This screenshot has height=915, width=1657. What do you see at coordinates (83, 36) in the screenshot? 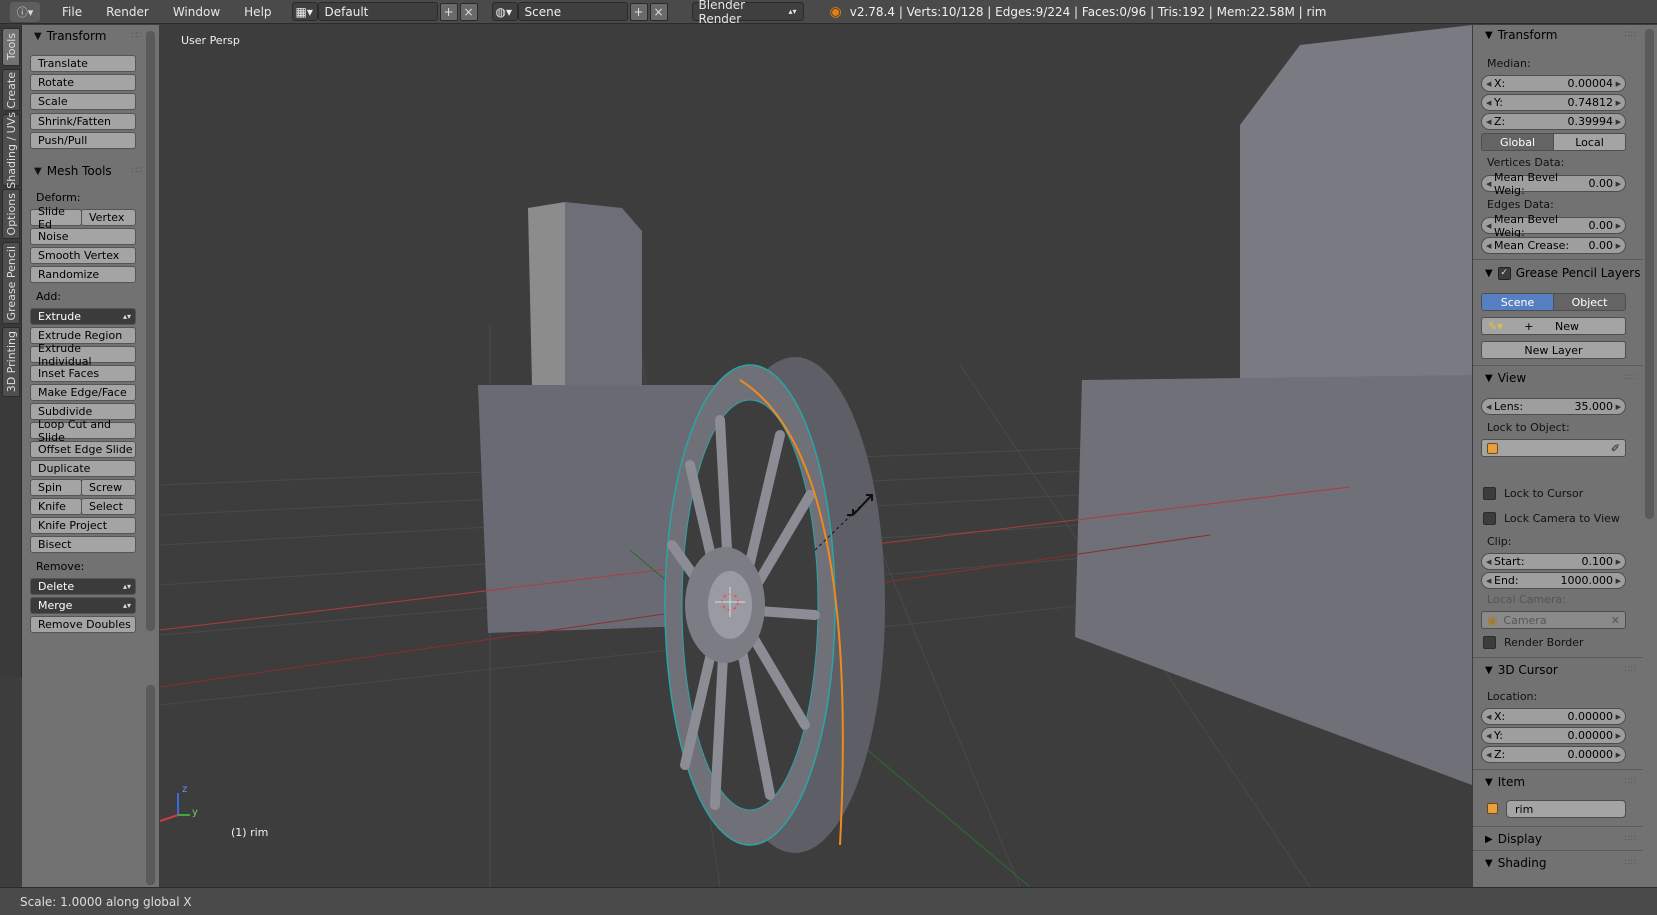
I see `transform-panel-header: ▼ Transform ∷∷` at bounding box center [83, 36].